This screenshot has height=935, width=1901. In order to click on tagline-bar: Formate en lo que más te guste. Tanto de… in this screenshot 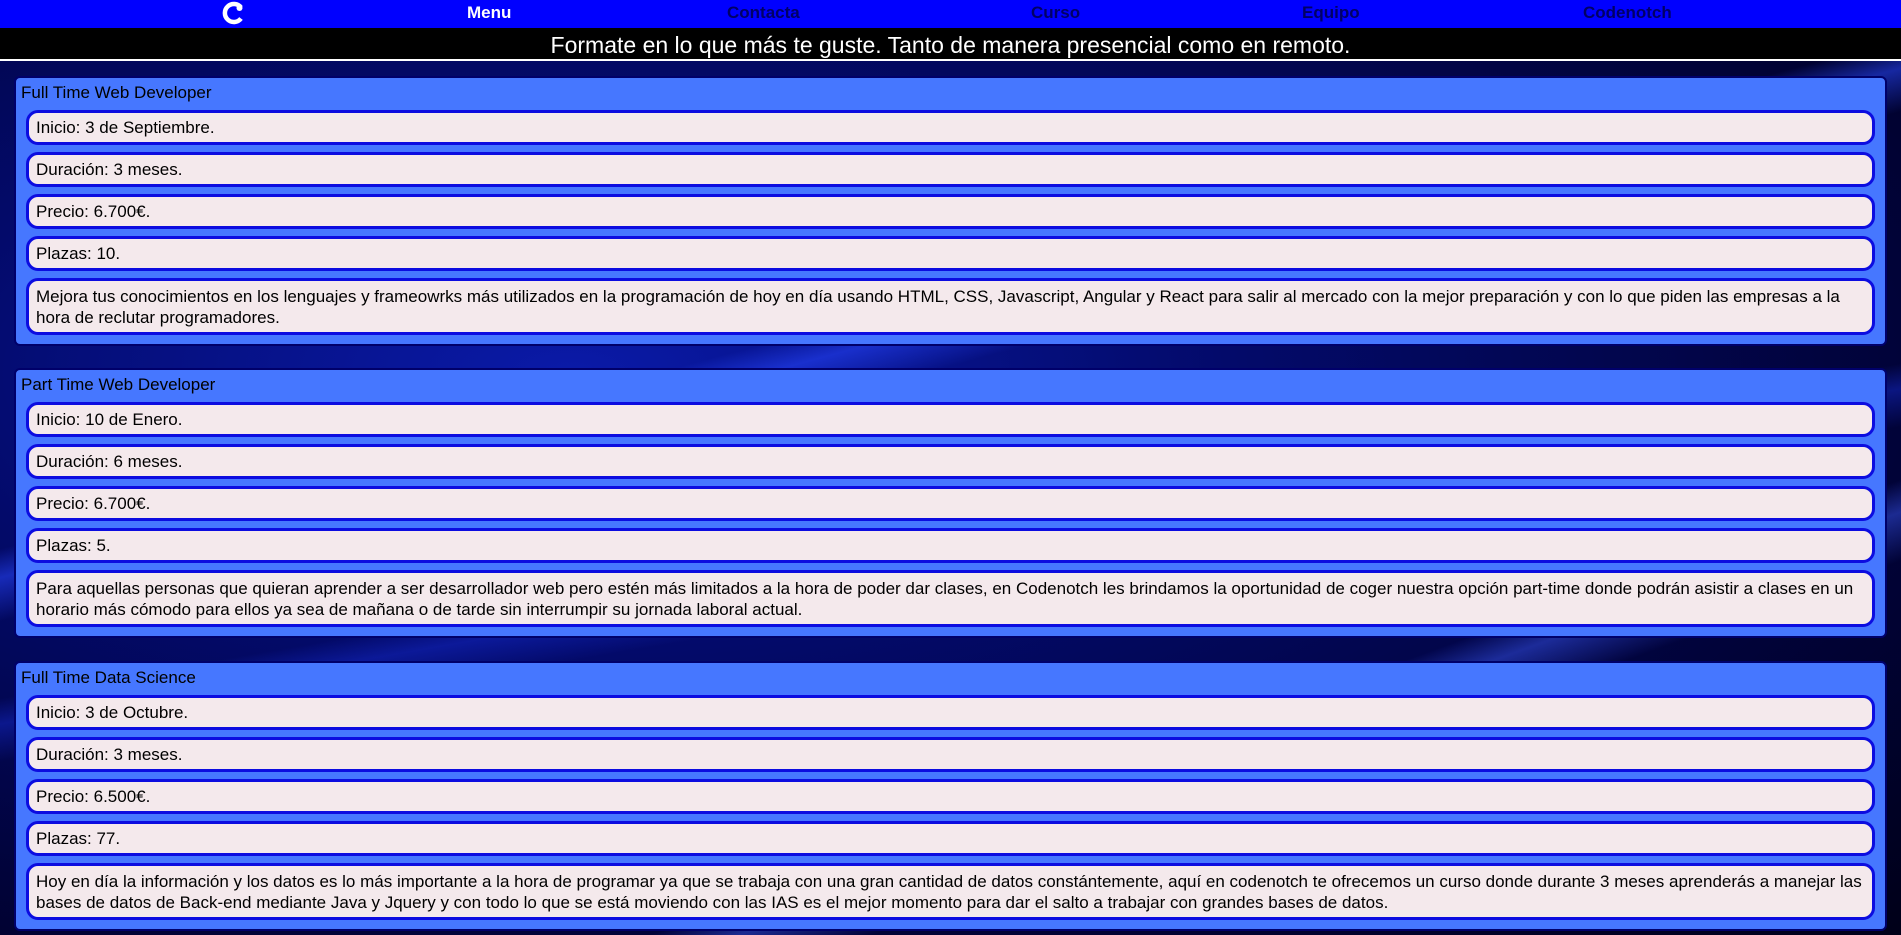, I will do `click(950, 44)`.